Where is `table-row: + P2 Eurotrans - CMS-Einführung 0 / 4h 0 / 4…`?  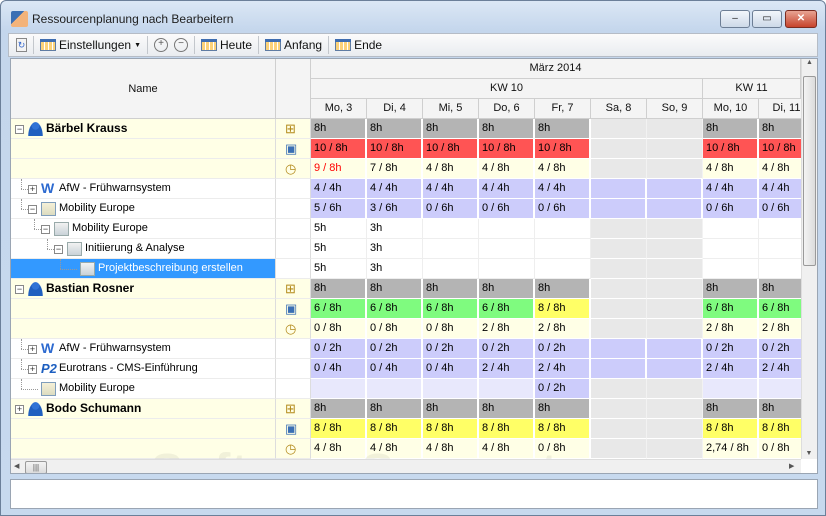 table-row: + P2 Eurotrans - CMS-Einführung 0 / 4h 0 / 4… is located at coordinates (413, 369).